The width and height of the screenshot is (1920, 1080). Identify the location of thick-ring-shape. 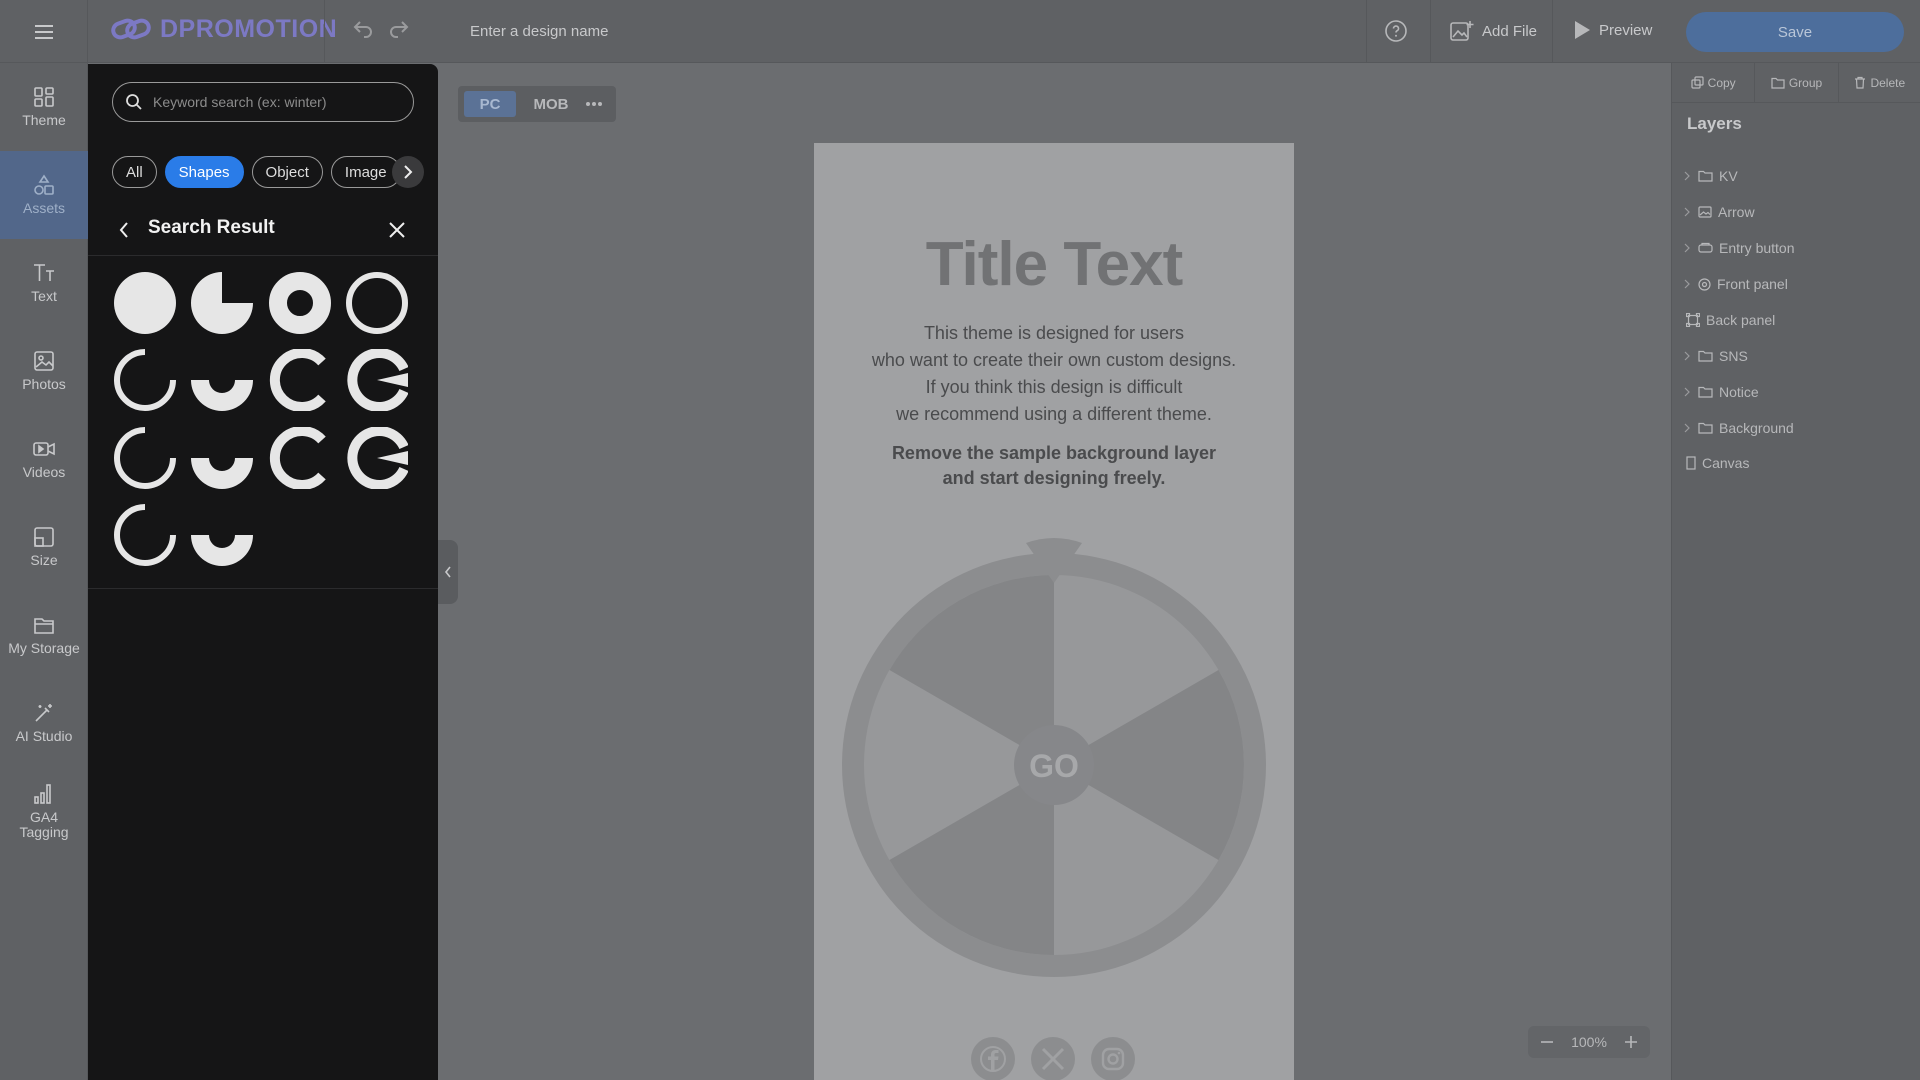
(300, 303).